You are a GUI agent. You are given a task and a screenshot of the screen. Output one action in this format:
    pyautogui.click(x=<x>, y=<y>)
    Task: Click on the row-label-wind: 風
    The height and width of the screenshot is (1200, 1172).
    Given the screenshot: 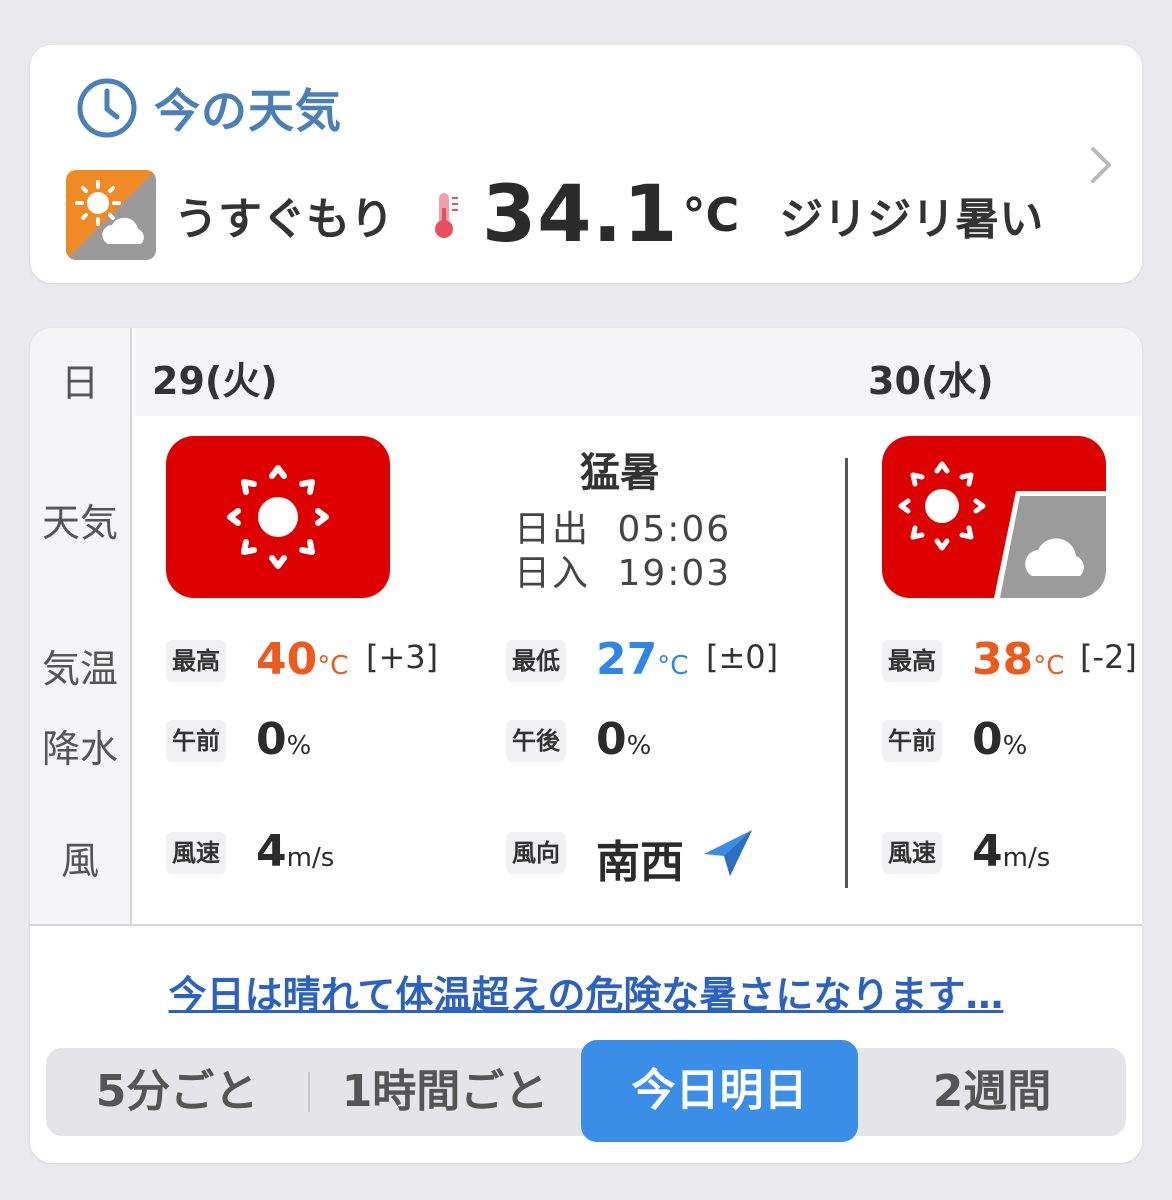 What is the action you would take?
    pyautogui.click(x=79, y=861)
    